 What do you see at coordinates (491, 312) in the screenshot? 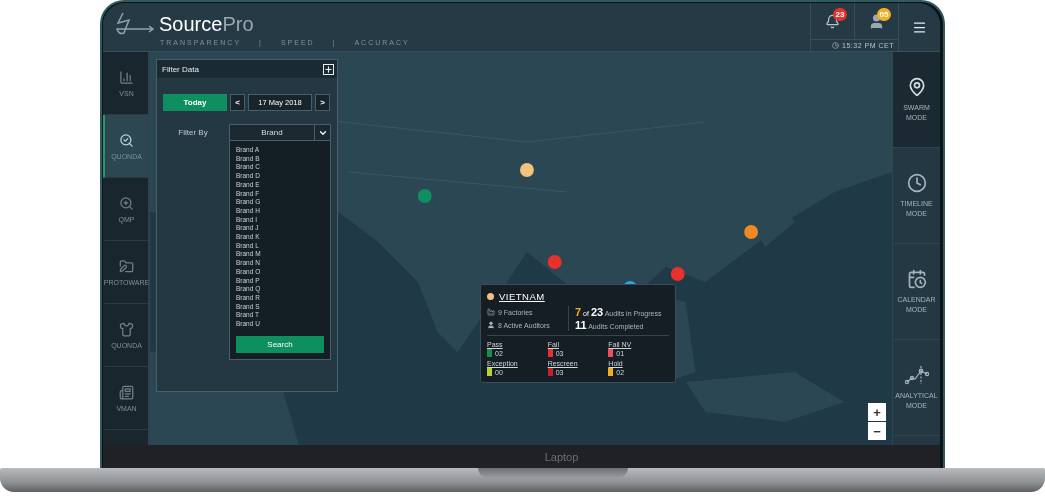
I see `factory-icon` at bounding box center [491, 312].